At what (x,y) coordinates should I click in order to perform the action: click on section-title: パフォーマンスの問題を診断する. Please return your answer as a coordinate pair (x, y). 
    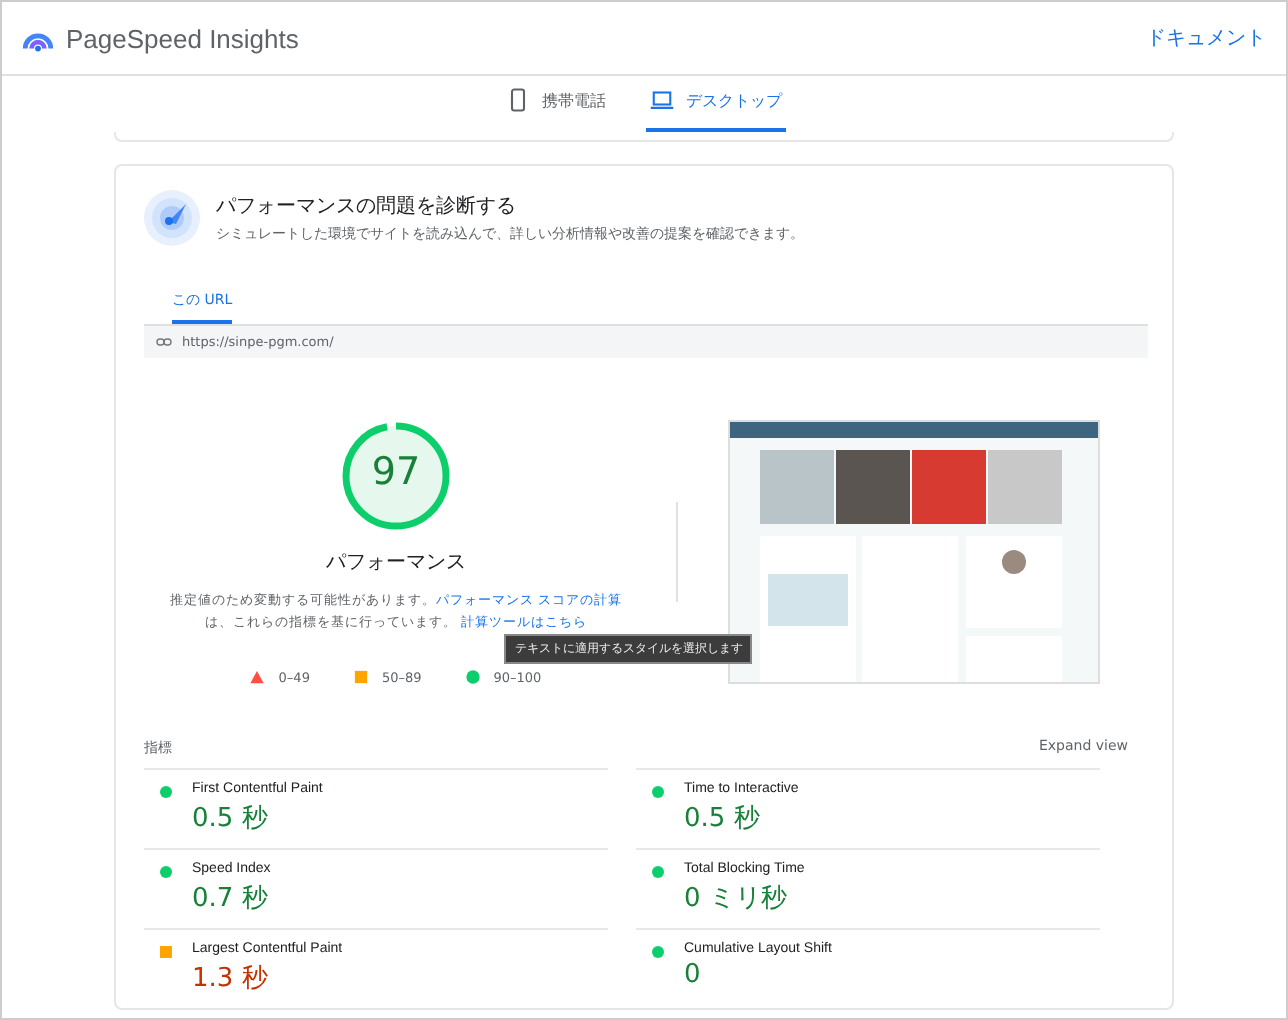
    Looking at the image, I should click on (367, 206).